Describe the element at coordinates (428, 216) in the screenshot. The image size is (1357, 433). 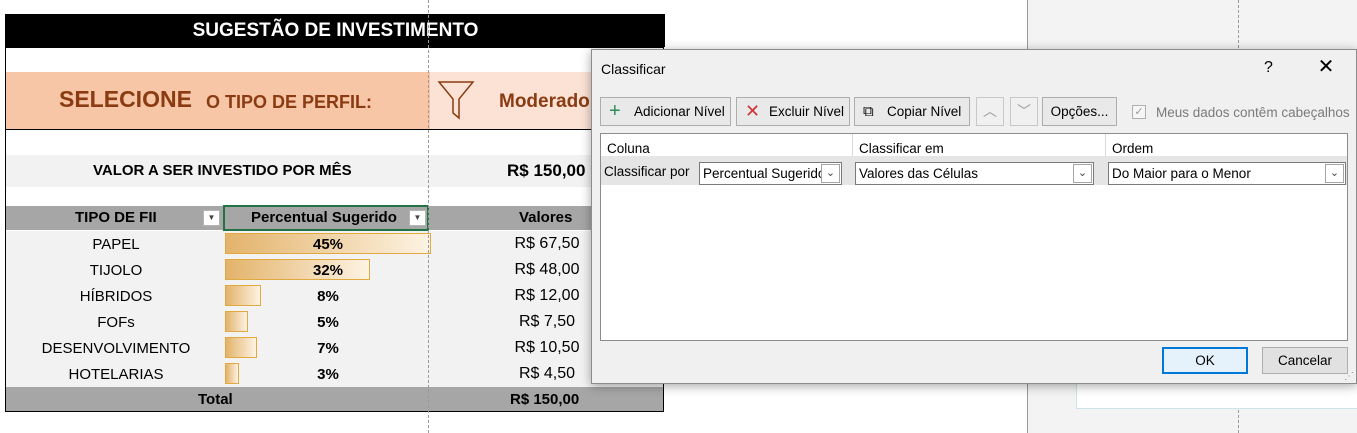
I see `page-break-line` at that location.